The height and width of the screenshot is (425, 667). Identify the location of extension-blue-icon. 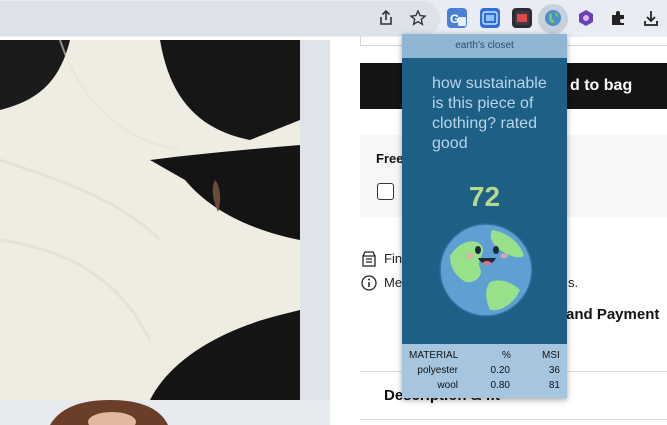
(490, 18).